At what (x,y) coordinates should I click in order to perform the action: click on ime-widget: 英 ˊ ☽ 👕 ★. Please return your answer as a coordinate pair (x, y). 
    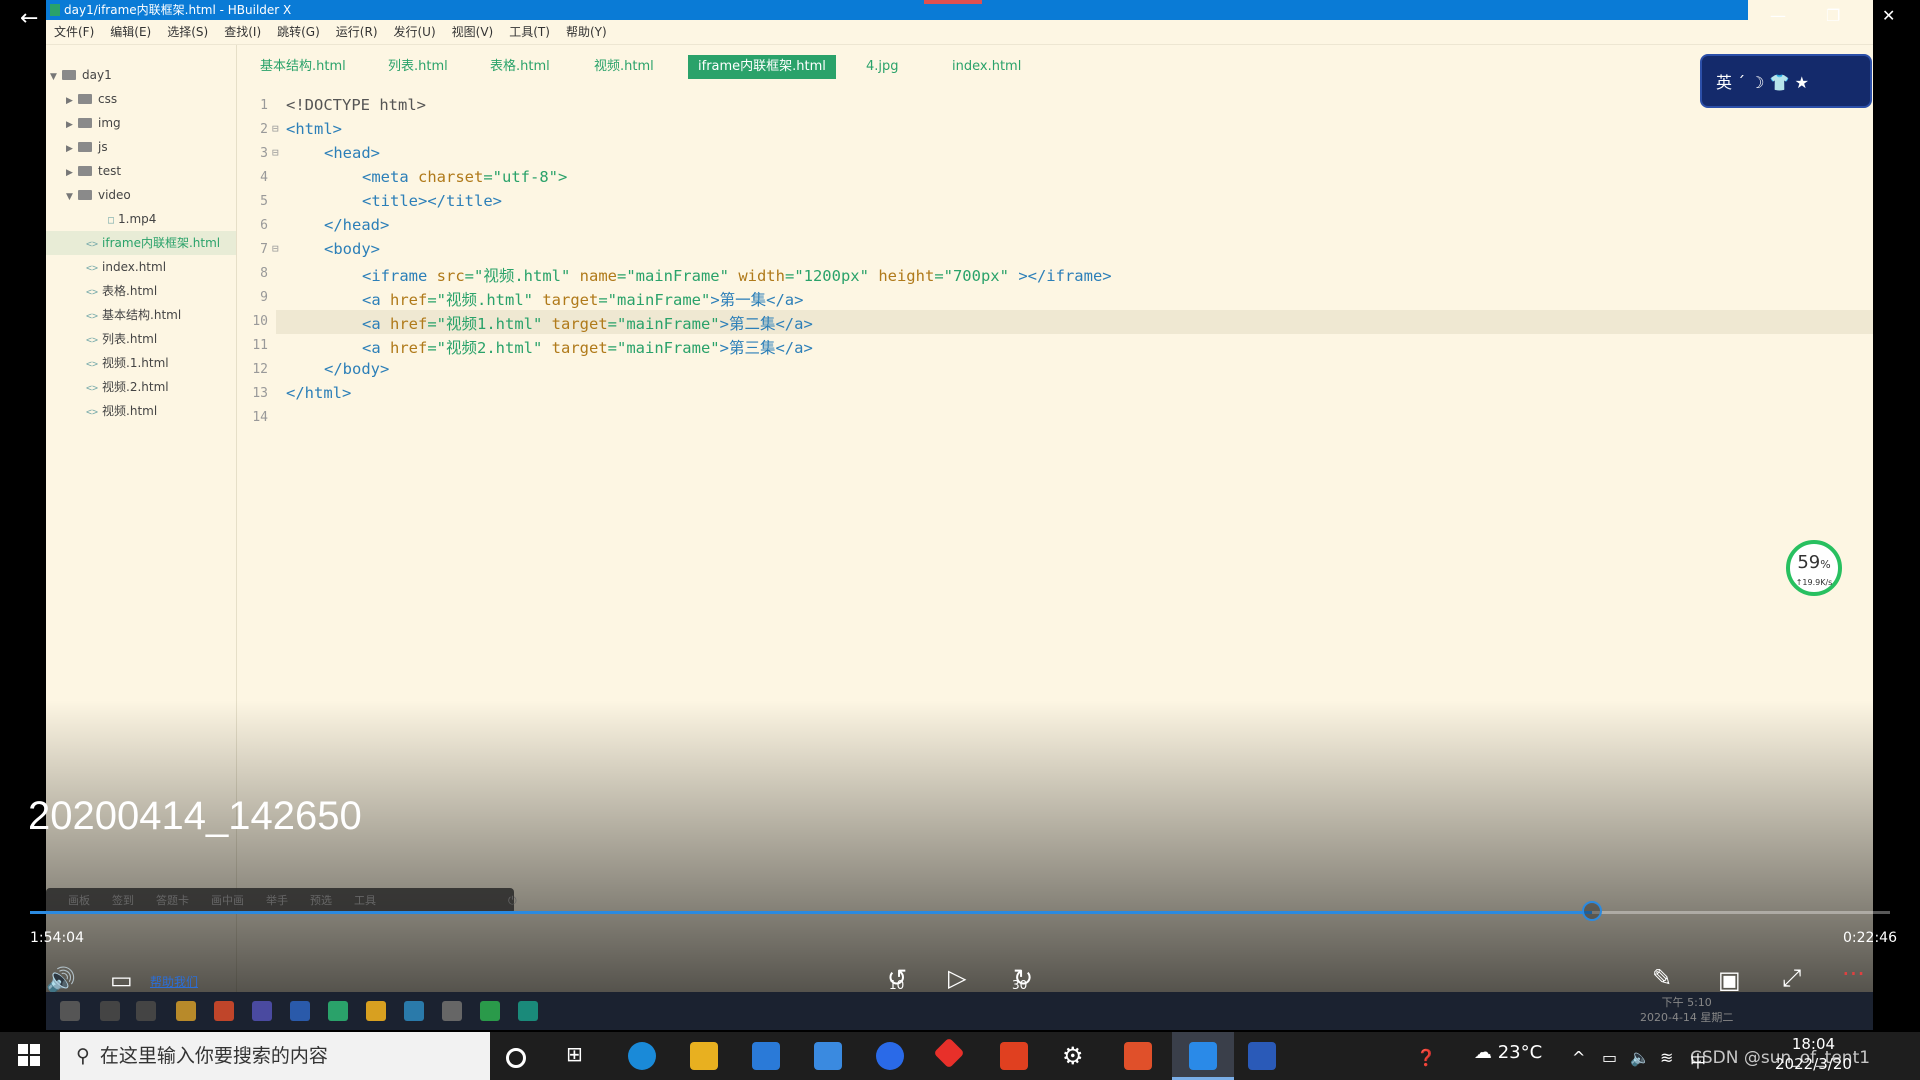
    Looking at the image, I should click on (1786, 81).